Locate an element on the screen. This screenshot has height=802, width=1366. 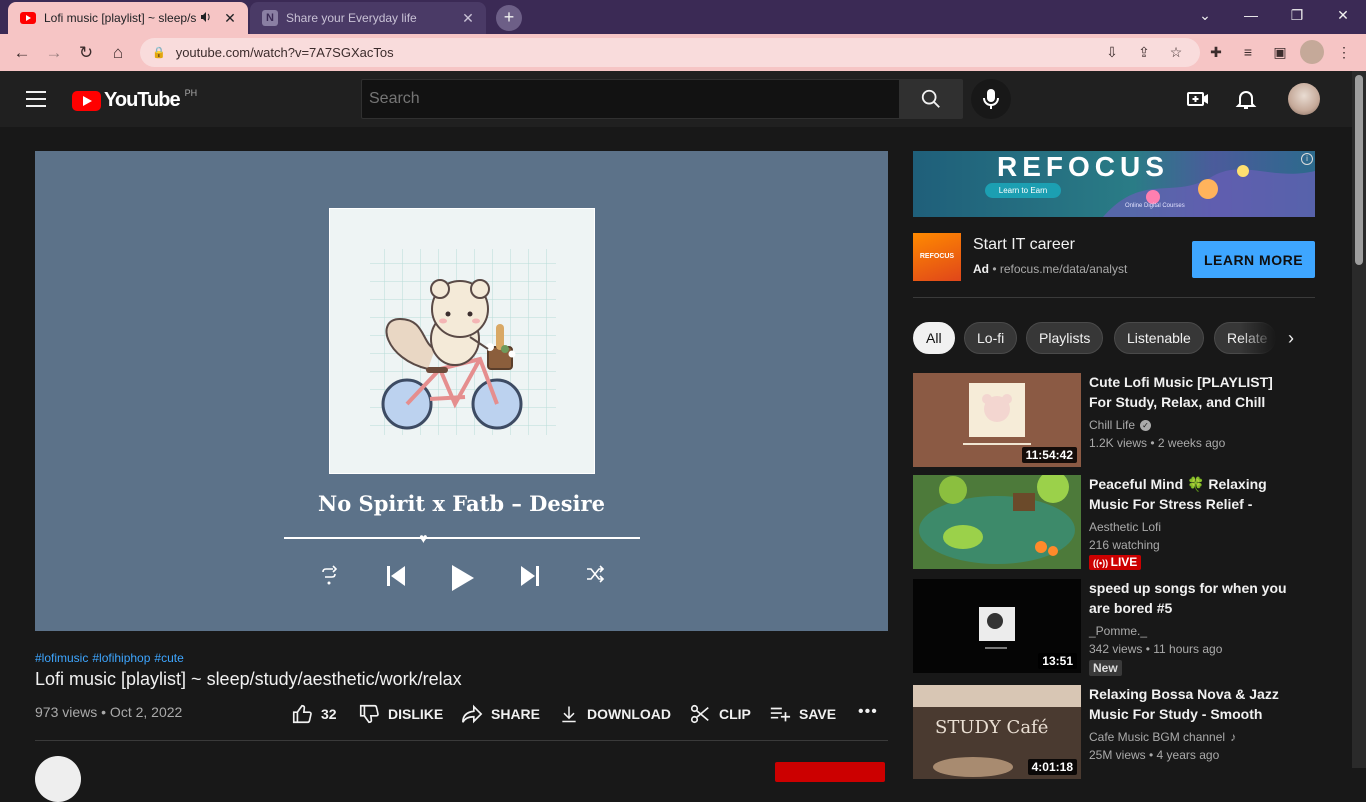
related-video-meta: 342 views • 11 hours ago is located at coordinates (1156, 649).